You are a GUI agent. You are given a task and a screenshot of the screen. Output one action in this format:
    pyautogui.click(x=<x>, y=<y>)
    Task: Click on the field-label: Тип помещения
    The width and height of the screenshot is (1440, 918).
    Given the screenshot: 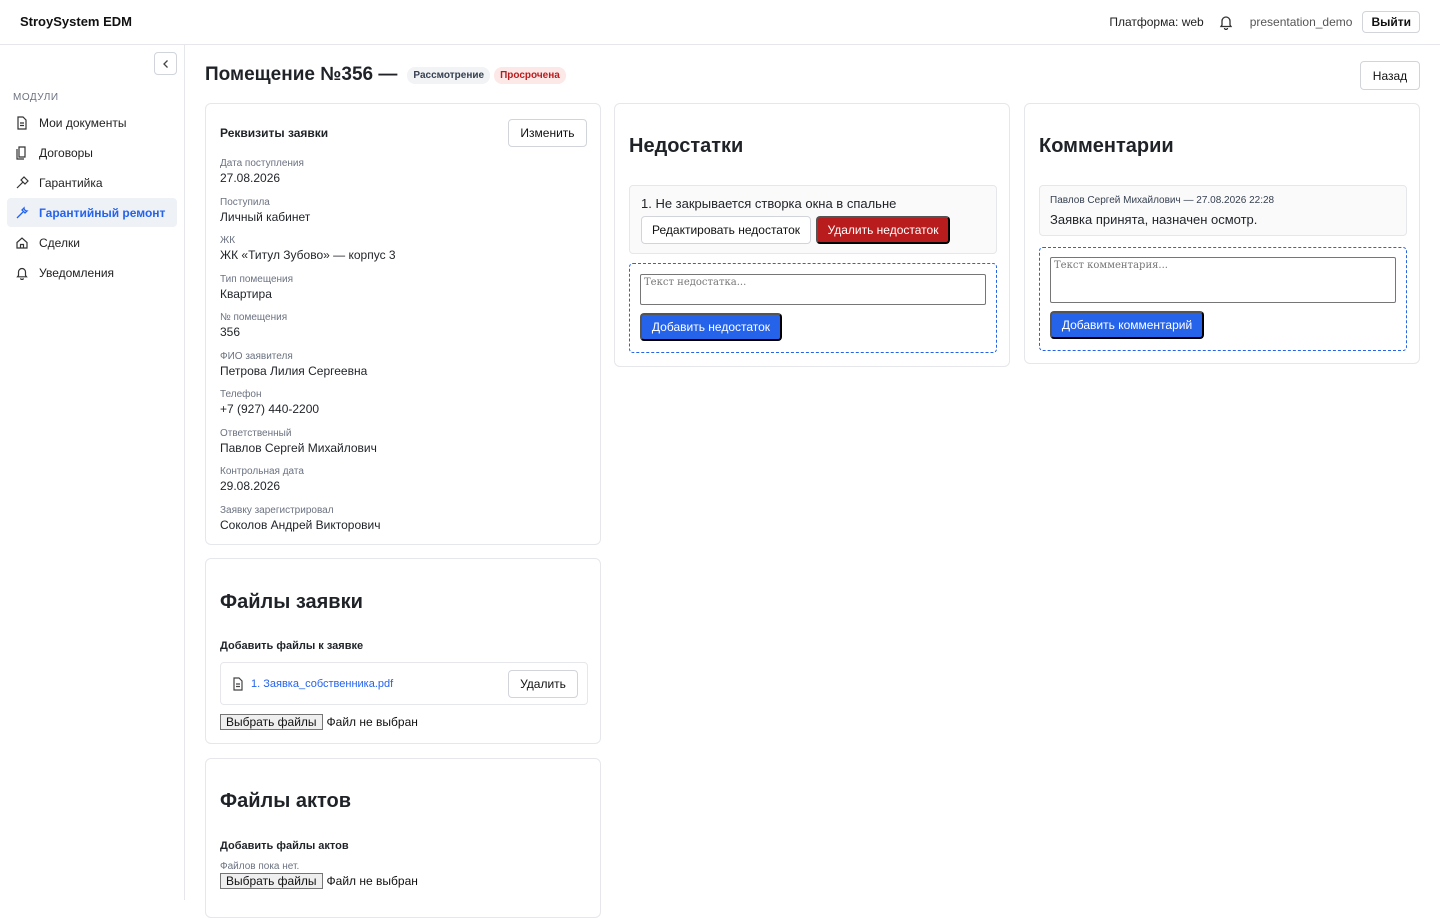 What is the action you would take?
    pyautogui.click(x=257, y=279)
    